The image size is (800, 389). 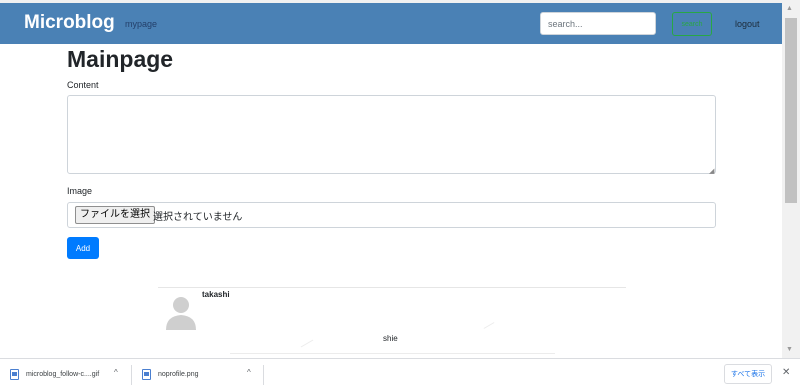 I want to click on show-all-downloads-button: すべて表示, so click(x=748, y=374).